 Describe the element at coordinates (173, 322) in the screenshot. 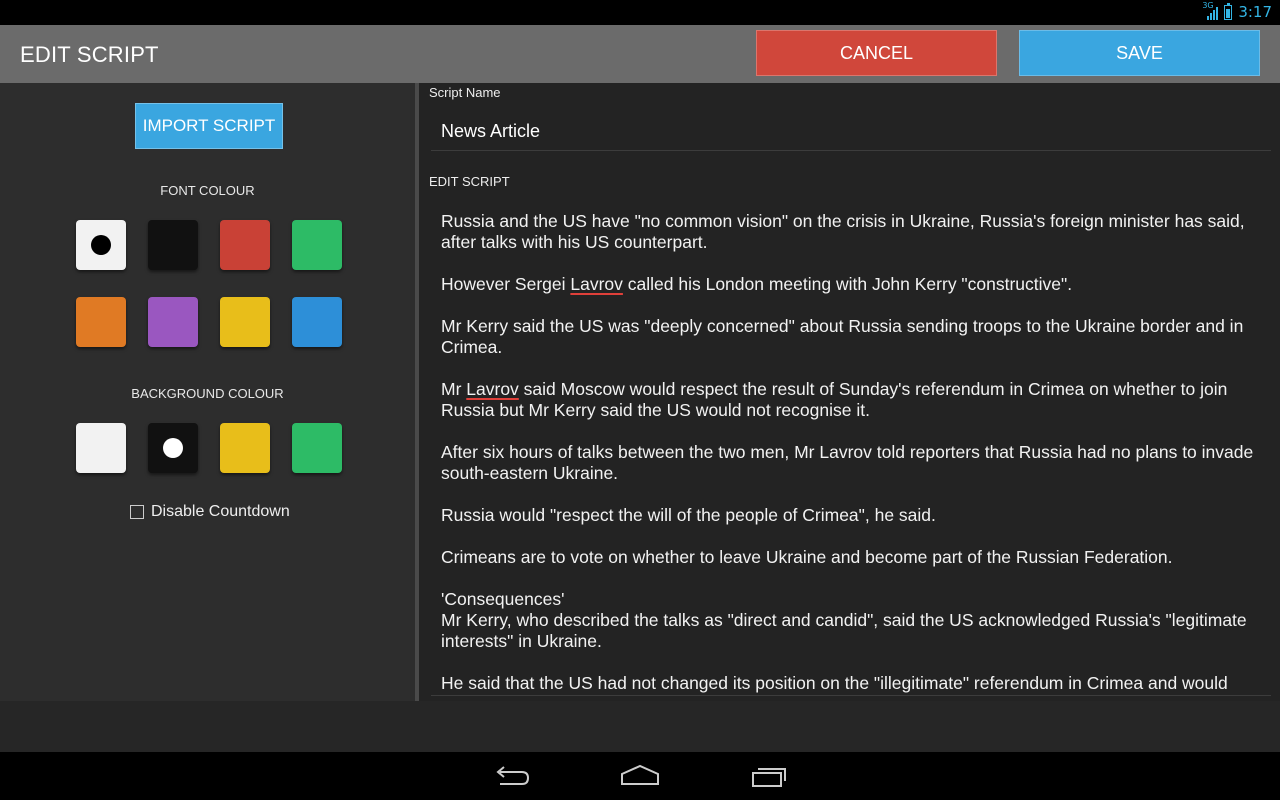

I see `font-colour-swatch-purple` at that location.